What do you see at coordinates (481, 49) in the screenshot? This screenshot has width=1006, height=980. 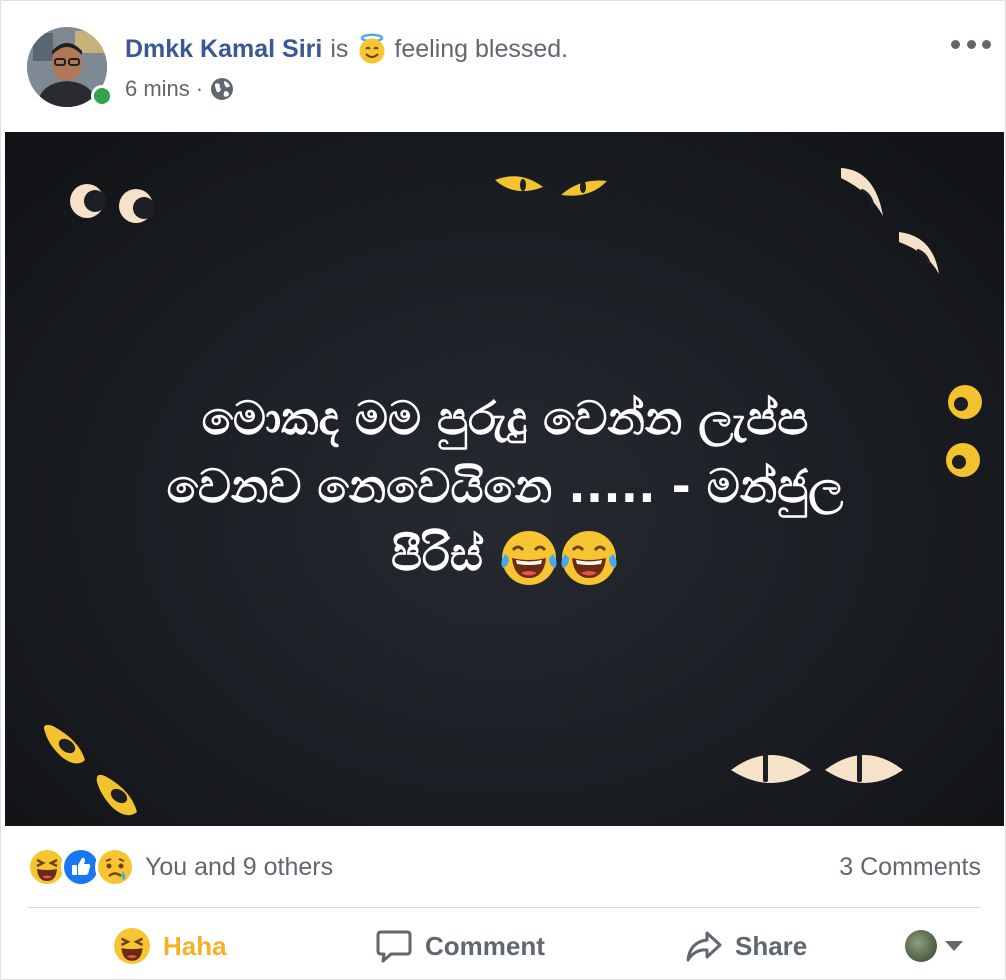 I see `feeling-text: feeling blessed.` at bounding box center [481, 49].